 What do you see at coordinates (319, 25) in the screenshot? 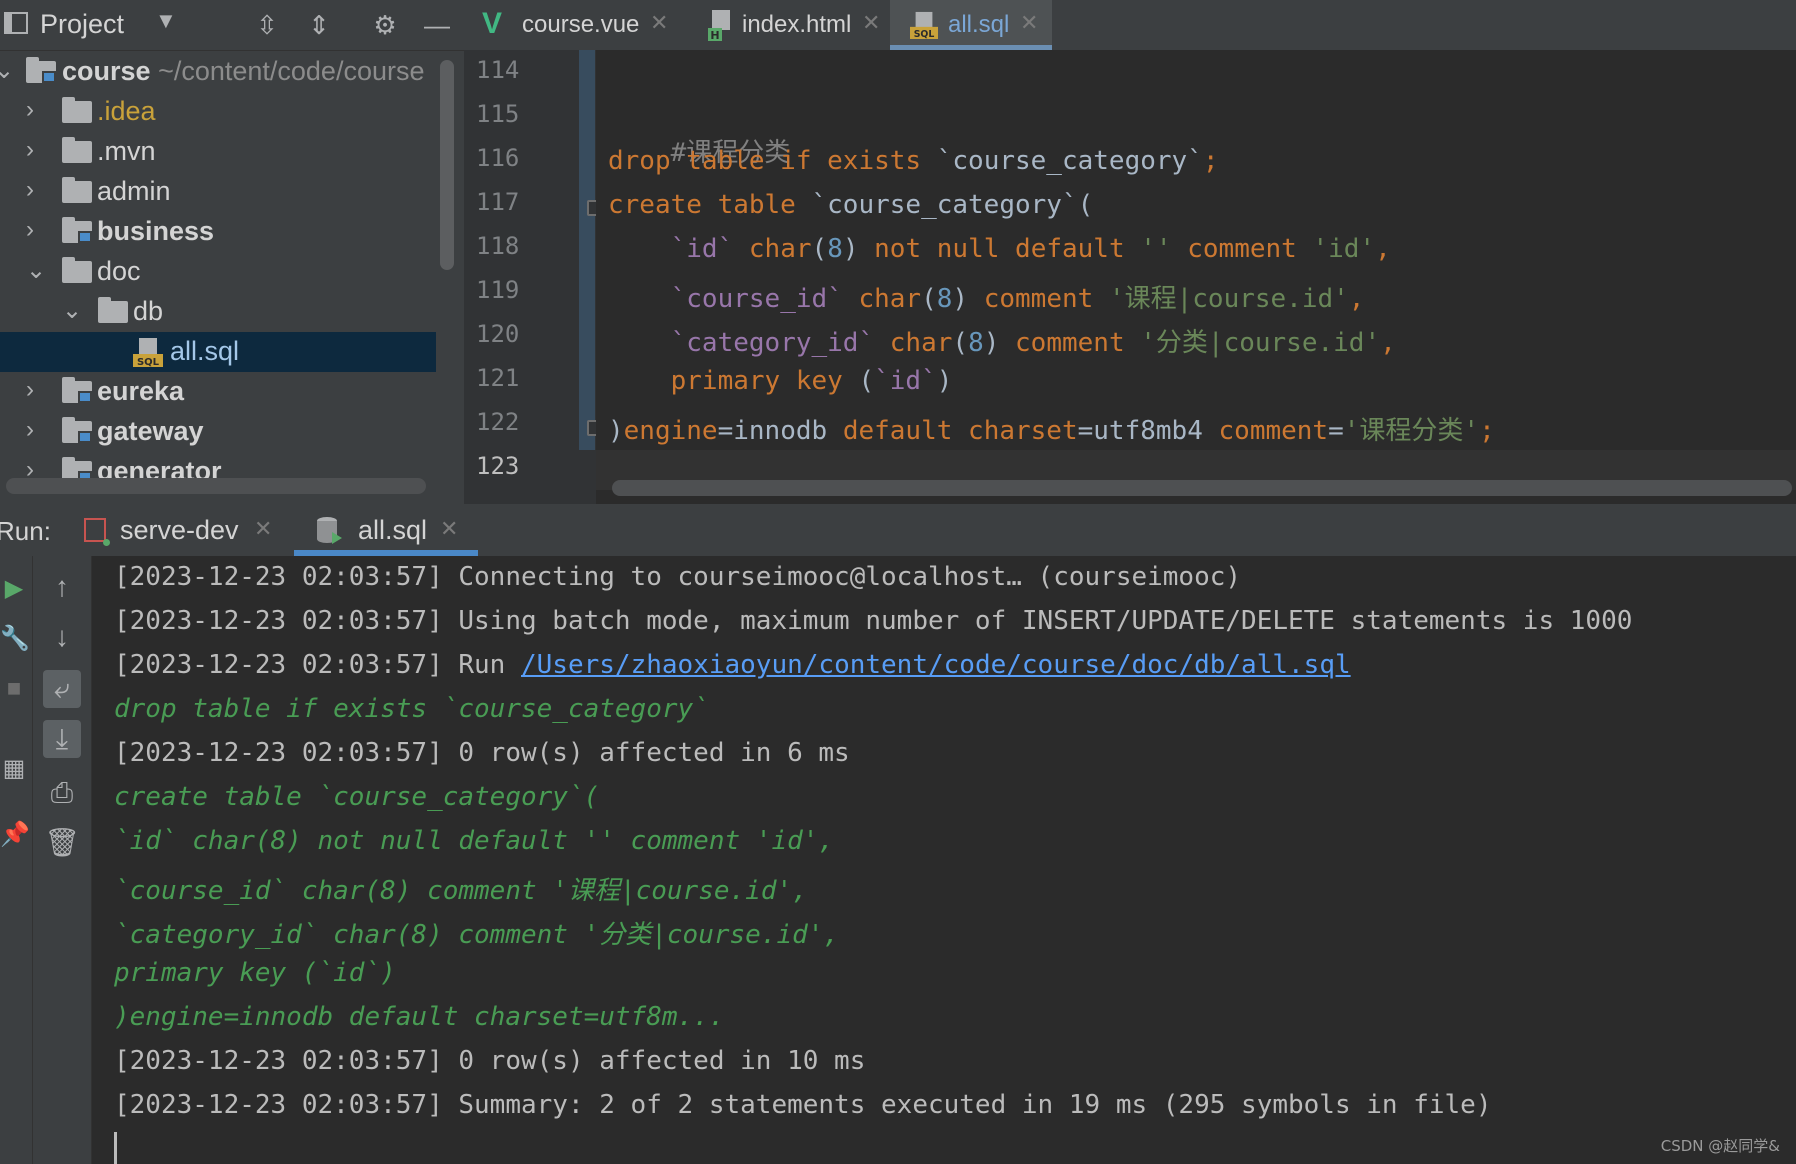
I see `collapse-all-icon: ⇕` at bounding box center [319, 25].